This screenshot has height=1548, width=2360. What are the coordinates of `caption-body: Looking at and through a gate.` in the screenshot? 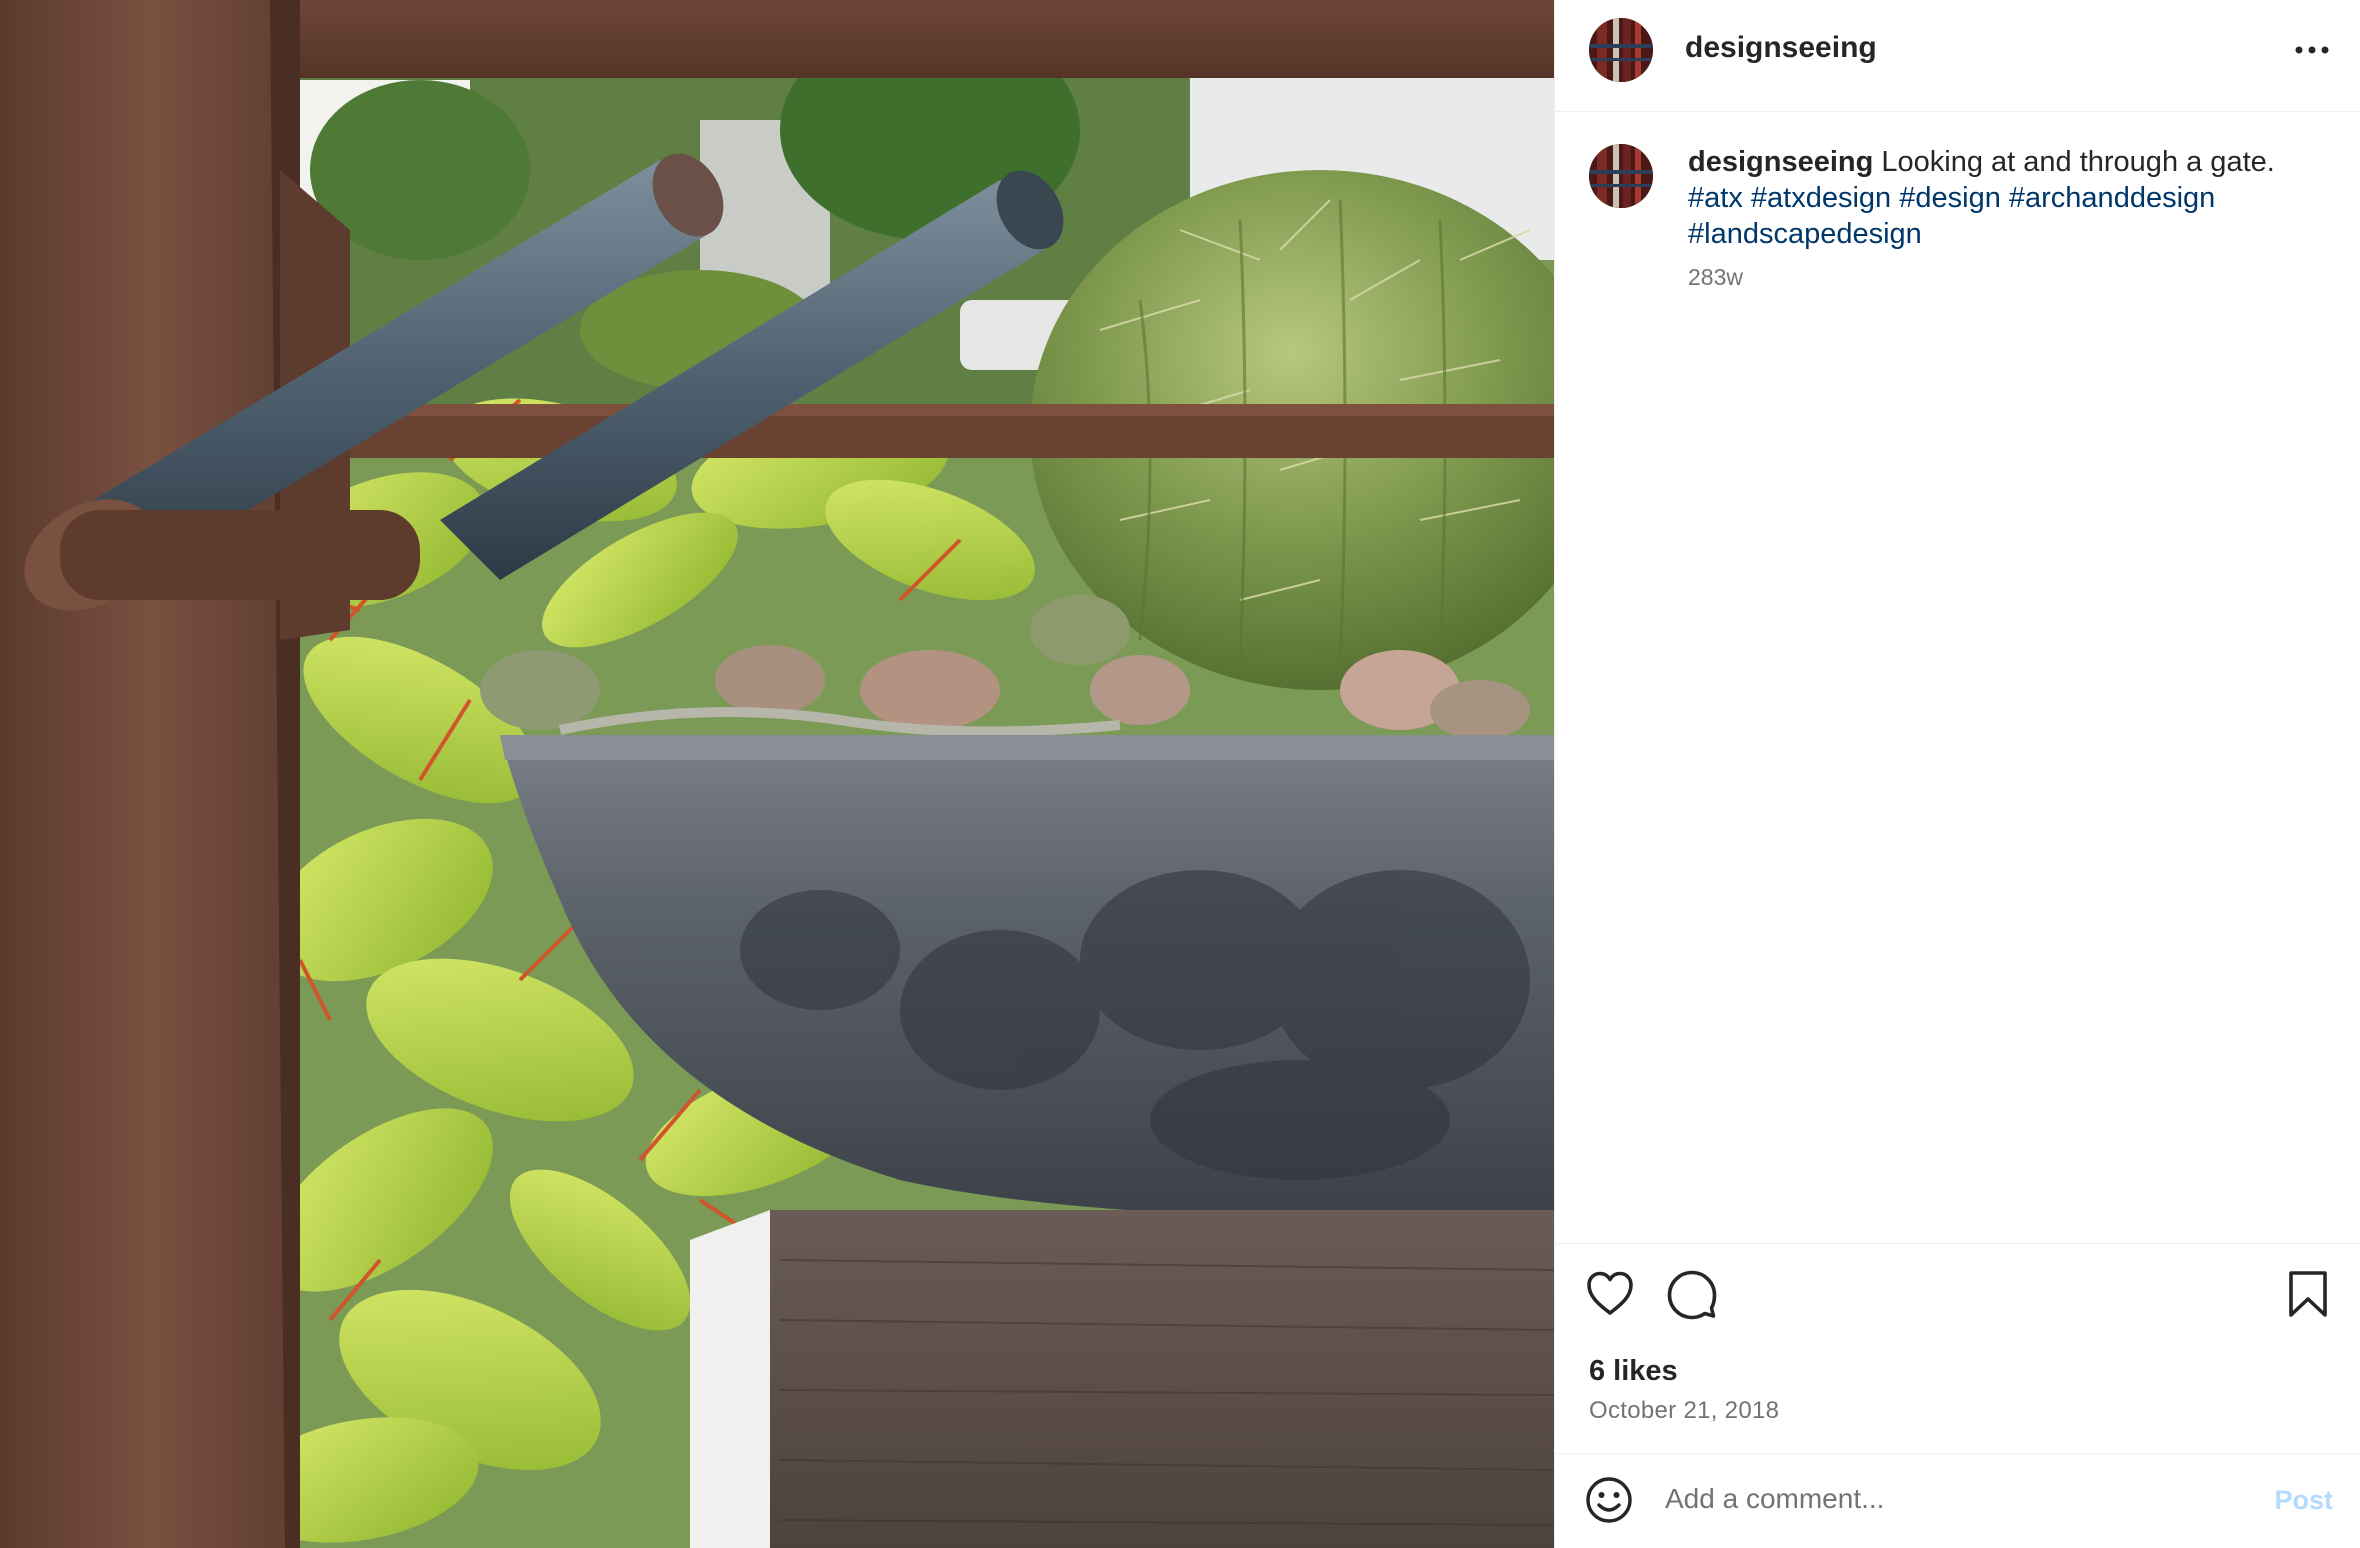 It's located at (2074, 162).